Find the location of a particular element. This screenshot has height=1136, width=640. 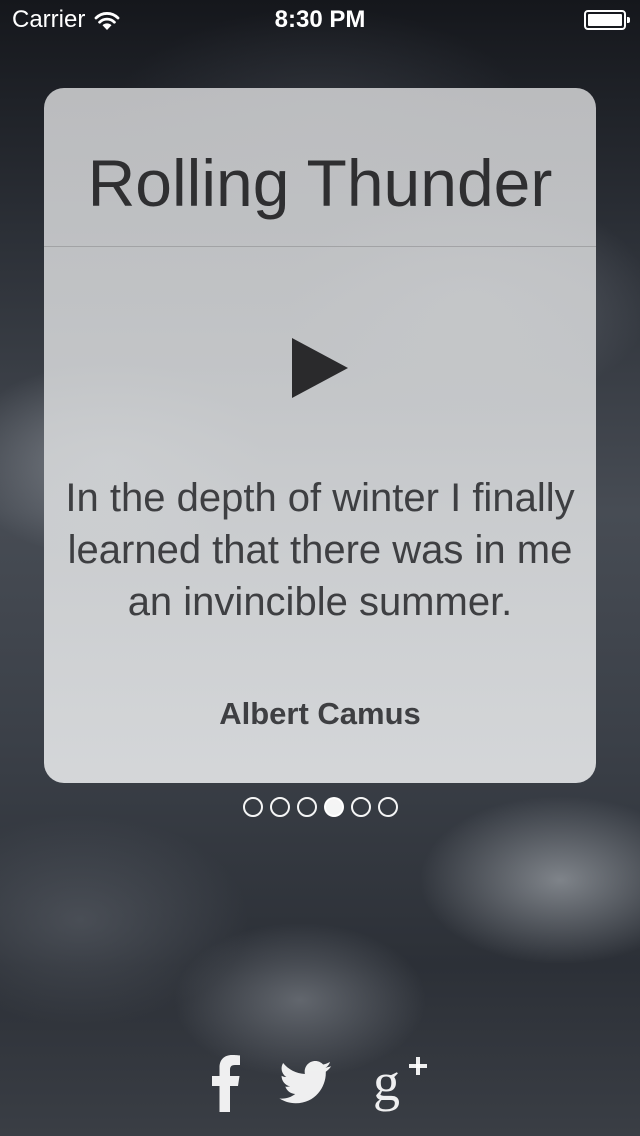

social-share-bar: g is located at coordinates (320, 1083).